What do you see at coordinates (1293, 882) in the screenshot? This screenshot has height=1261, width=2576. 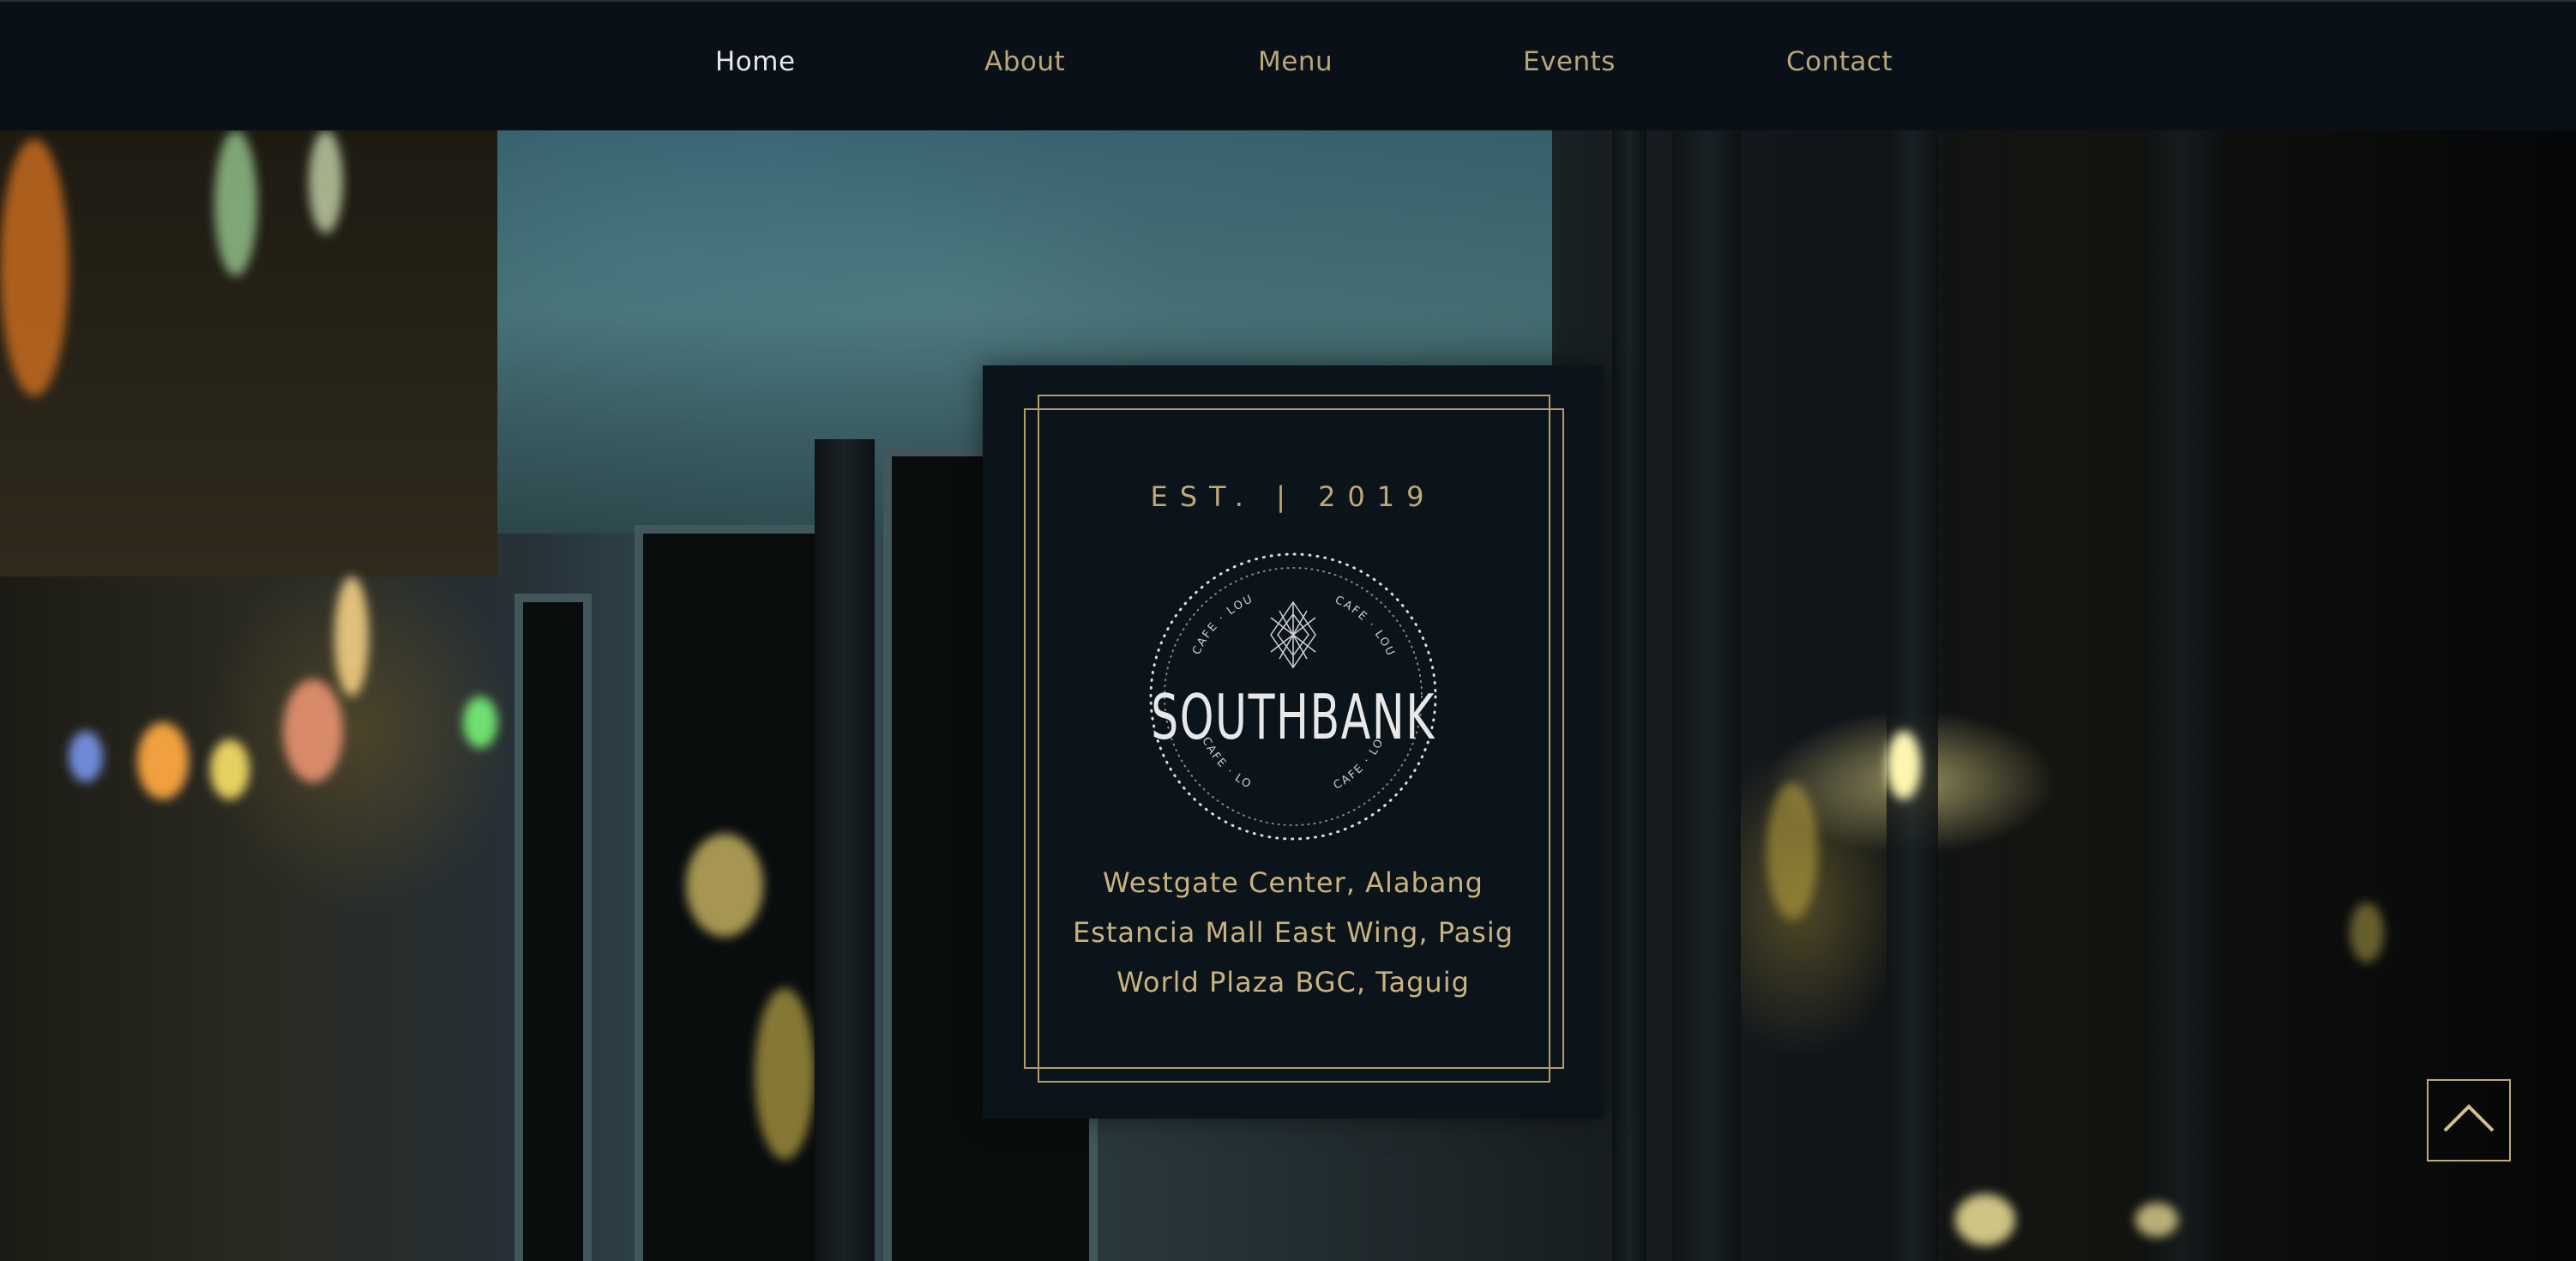 I see `location-westgate: Westgate Center, Alabang` at bounding box center [1293, 882].